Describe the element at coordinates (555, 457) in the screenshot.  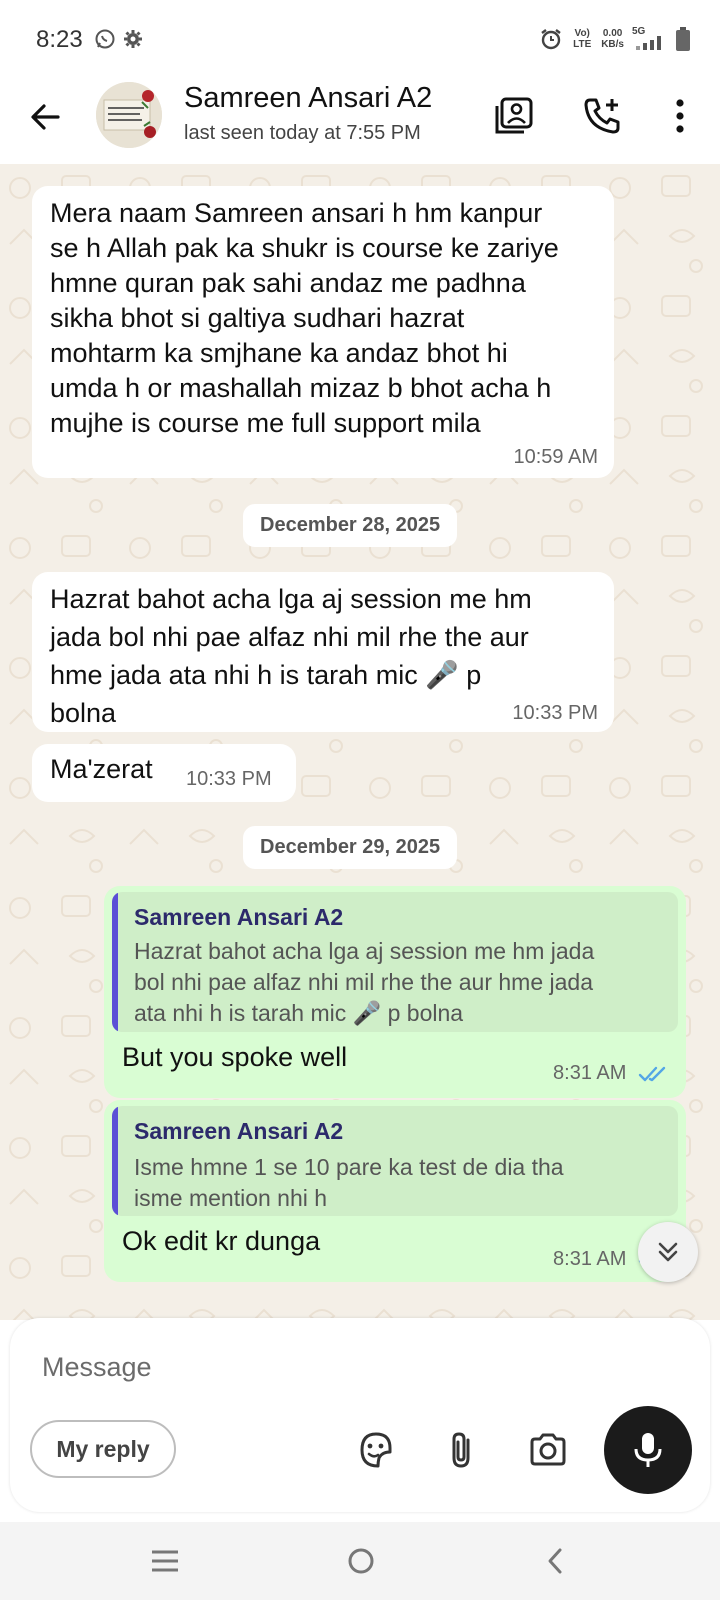
I see `message-time: 10:59 AM` at that location.